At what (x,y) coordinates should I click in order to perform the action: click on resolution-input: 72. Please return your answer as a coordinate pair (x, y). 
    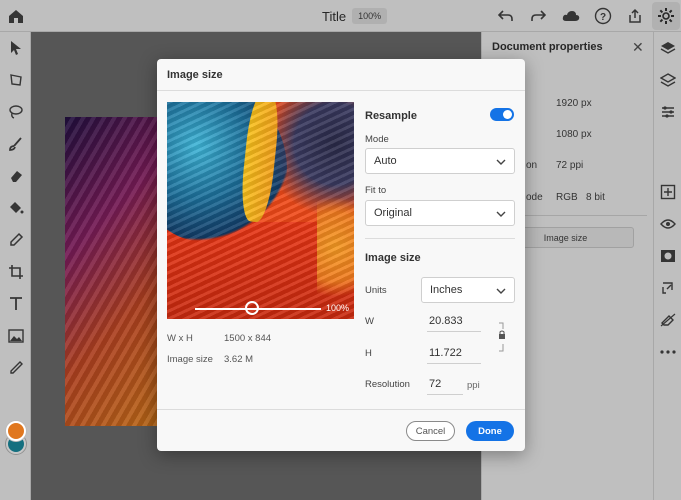
    Looking at the image, I should click on (445, 384).